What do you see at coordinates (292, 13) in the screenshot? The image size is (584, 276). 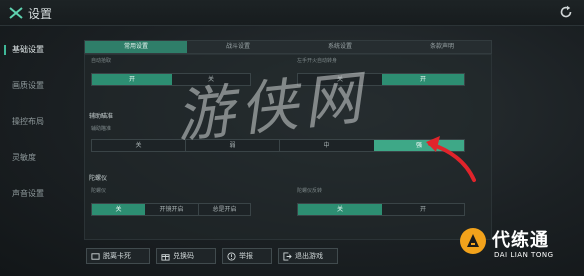 I see `top-bar: 设置` at bounding box center [292, 13].